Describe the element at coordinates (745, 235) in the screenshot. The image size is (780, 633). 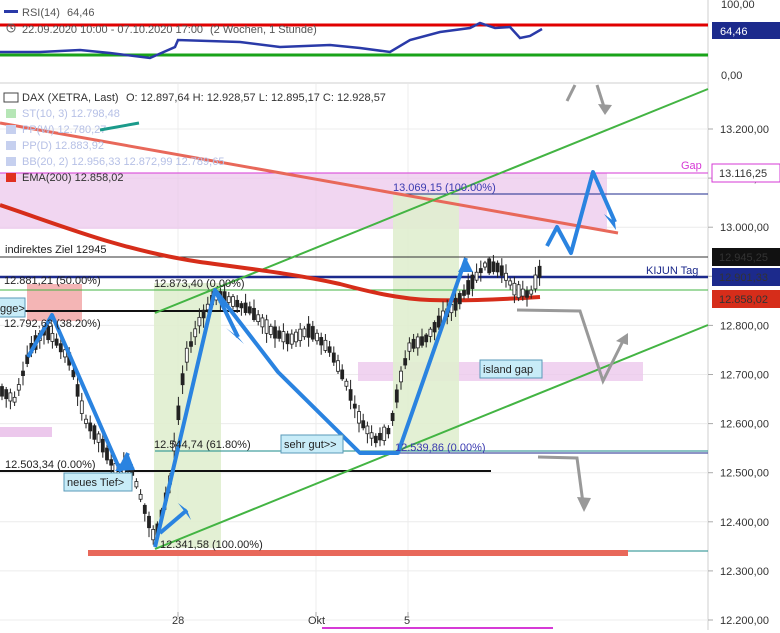
I see `price-badges: 13.116,25 12.945,25 12.901,33 12.858,02` at that location.